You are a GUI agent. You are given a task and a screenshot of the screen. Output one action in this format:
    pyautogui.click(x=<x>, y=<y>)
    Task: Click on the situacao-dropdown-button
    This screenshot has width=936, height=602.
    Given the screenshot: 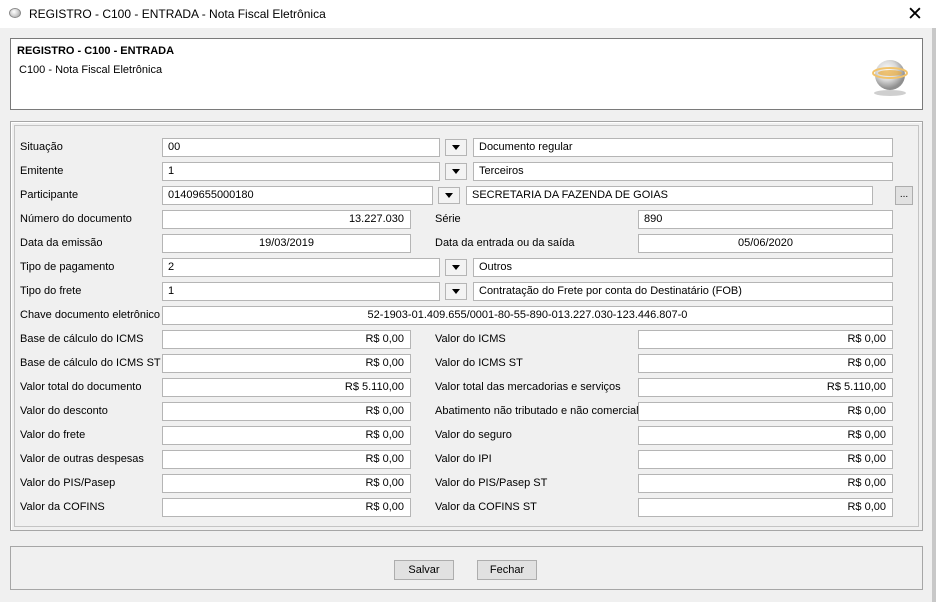 What is the action you would take?
    pyautogui.click(x=456, y=147)
    